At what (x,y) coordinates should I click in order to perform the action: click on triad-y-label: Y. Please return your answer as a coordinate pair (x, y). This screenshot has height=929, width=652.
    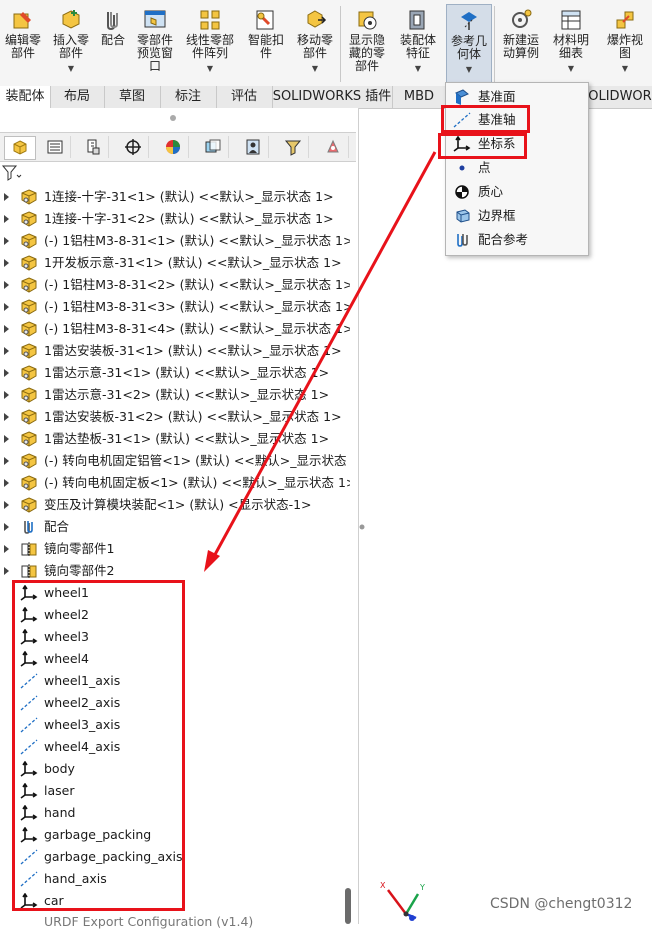
    Looking at the image, I should click on (422, 887).